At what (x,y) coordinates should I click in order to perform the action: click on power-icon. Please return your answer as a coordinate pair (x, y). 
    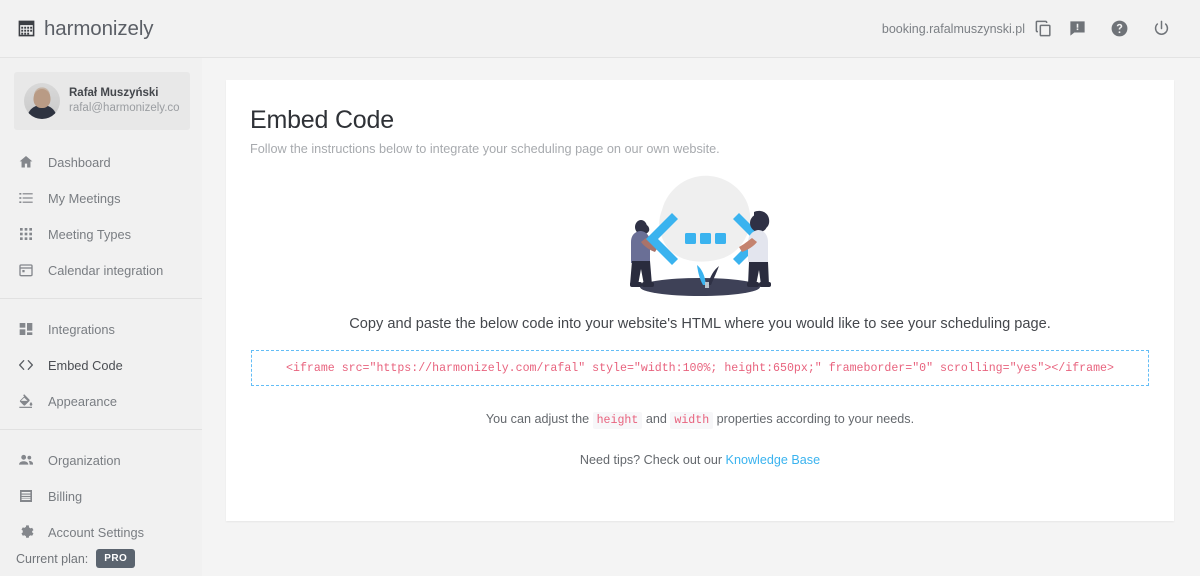
    Looking at the image, I should click on (1161, 27).